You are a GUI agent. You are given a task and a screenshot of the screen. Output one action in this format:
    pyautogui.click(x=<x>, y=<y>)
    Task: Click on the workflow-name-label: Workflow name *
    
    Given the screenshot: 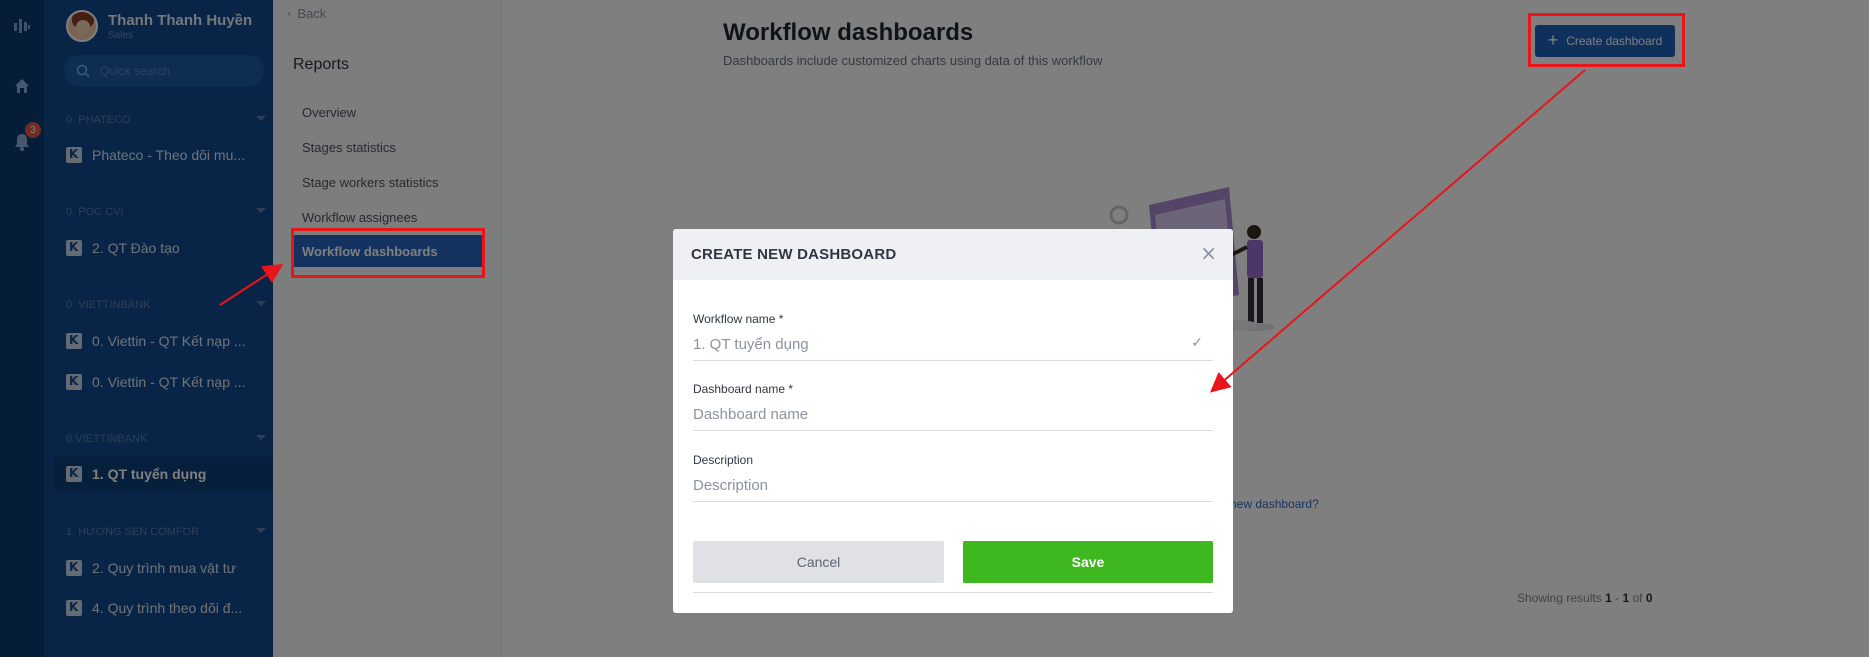 What is the action you would take?
    pyautogui.click(x=738, y=319)
    